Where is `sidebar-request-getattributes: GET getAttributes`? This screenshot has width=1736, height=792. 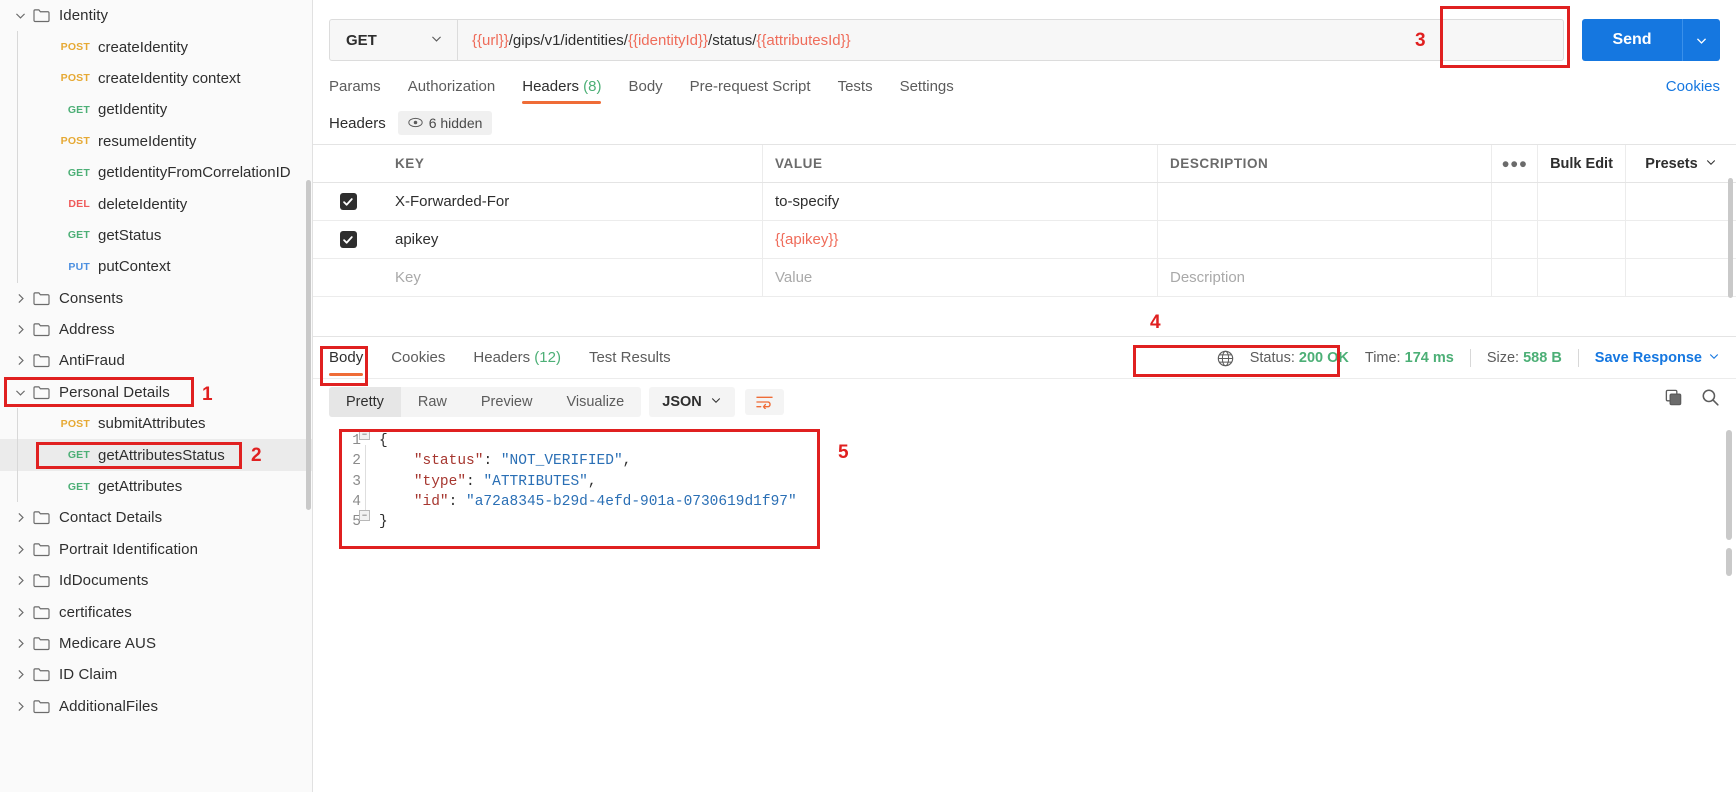 sidebar-request-getattributes: GET getAttributes is located at coordinates (156, 486).